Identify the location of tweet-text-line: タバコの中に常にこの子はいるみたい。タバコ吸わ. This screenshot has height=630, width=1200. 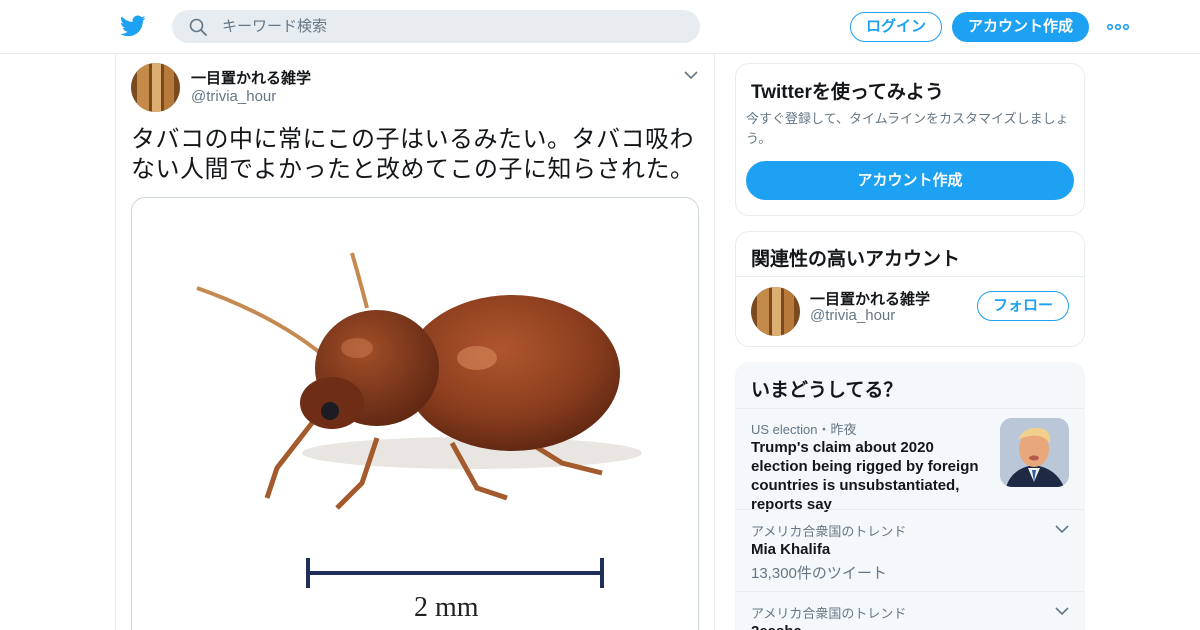
(413, 139).